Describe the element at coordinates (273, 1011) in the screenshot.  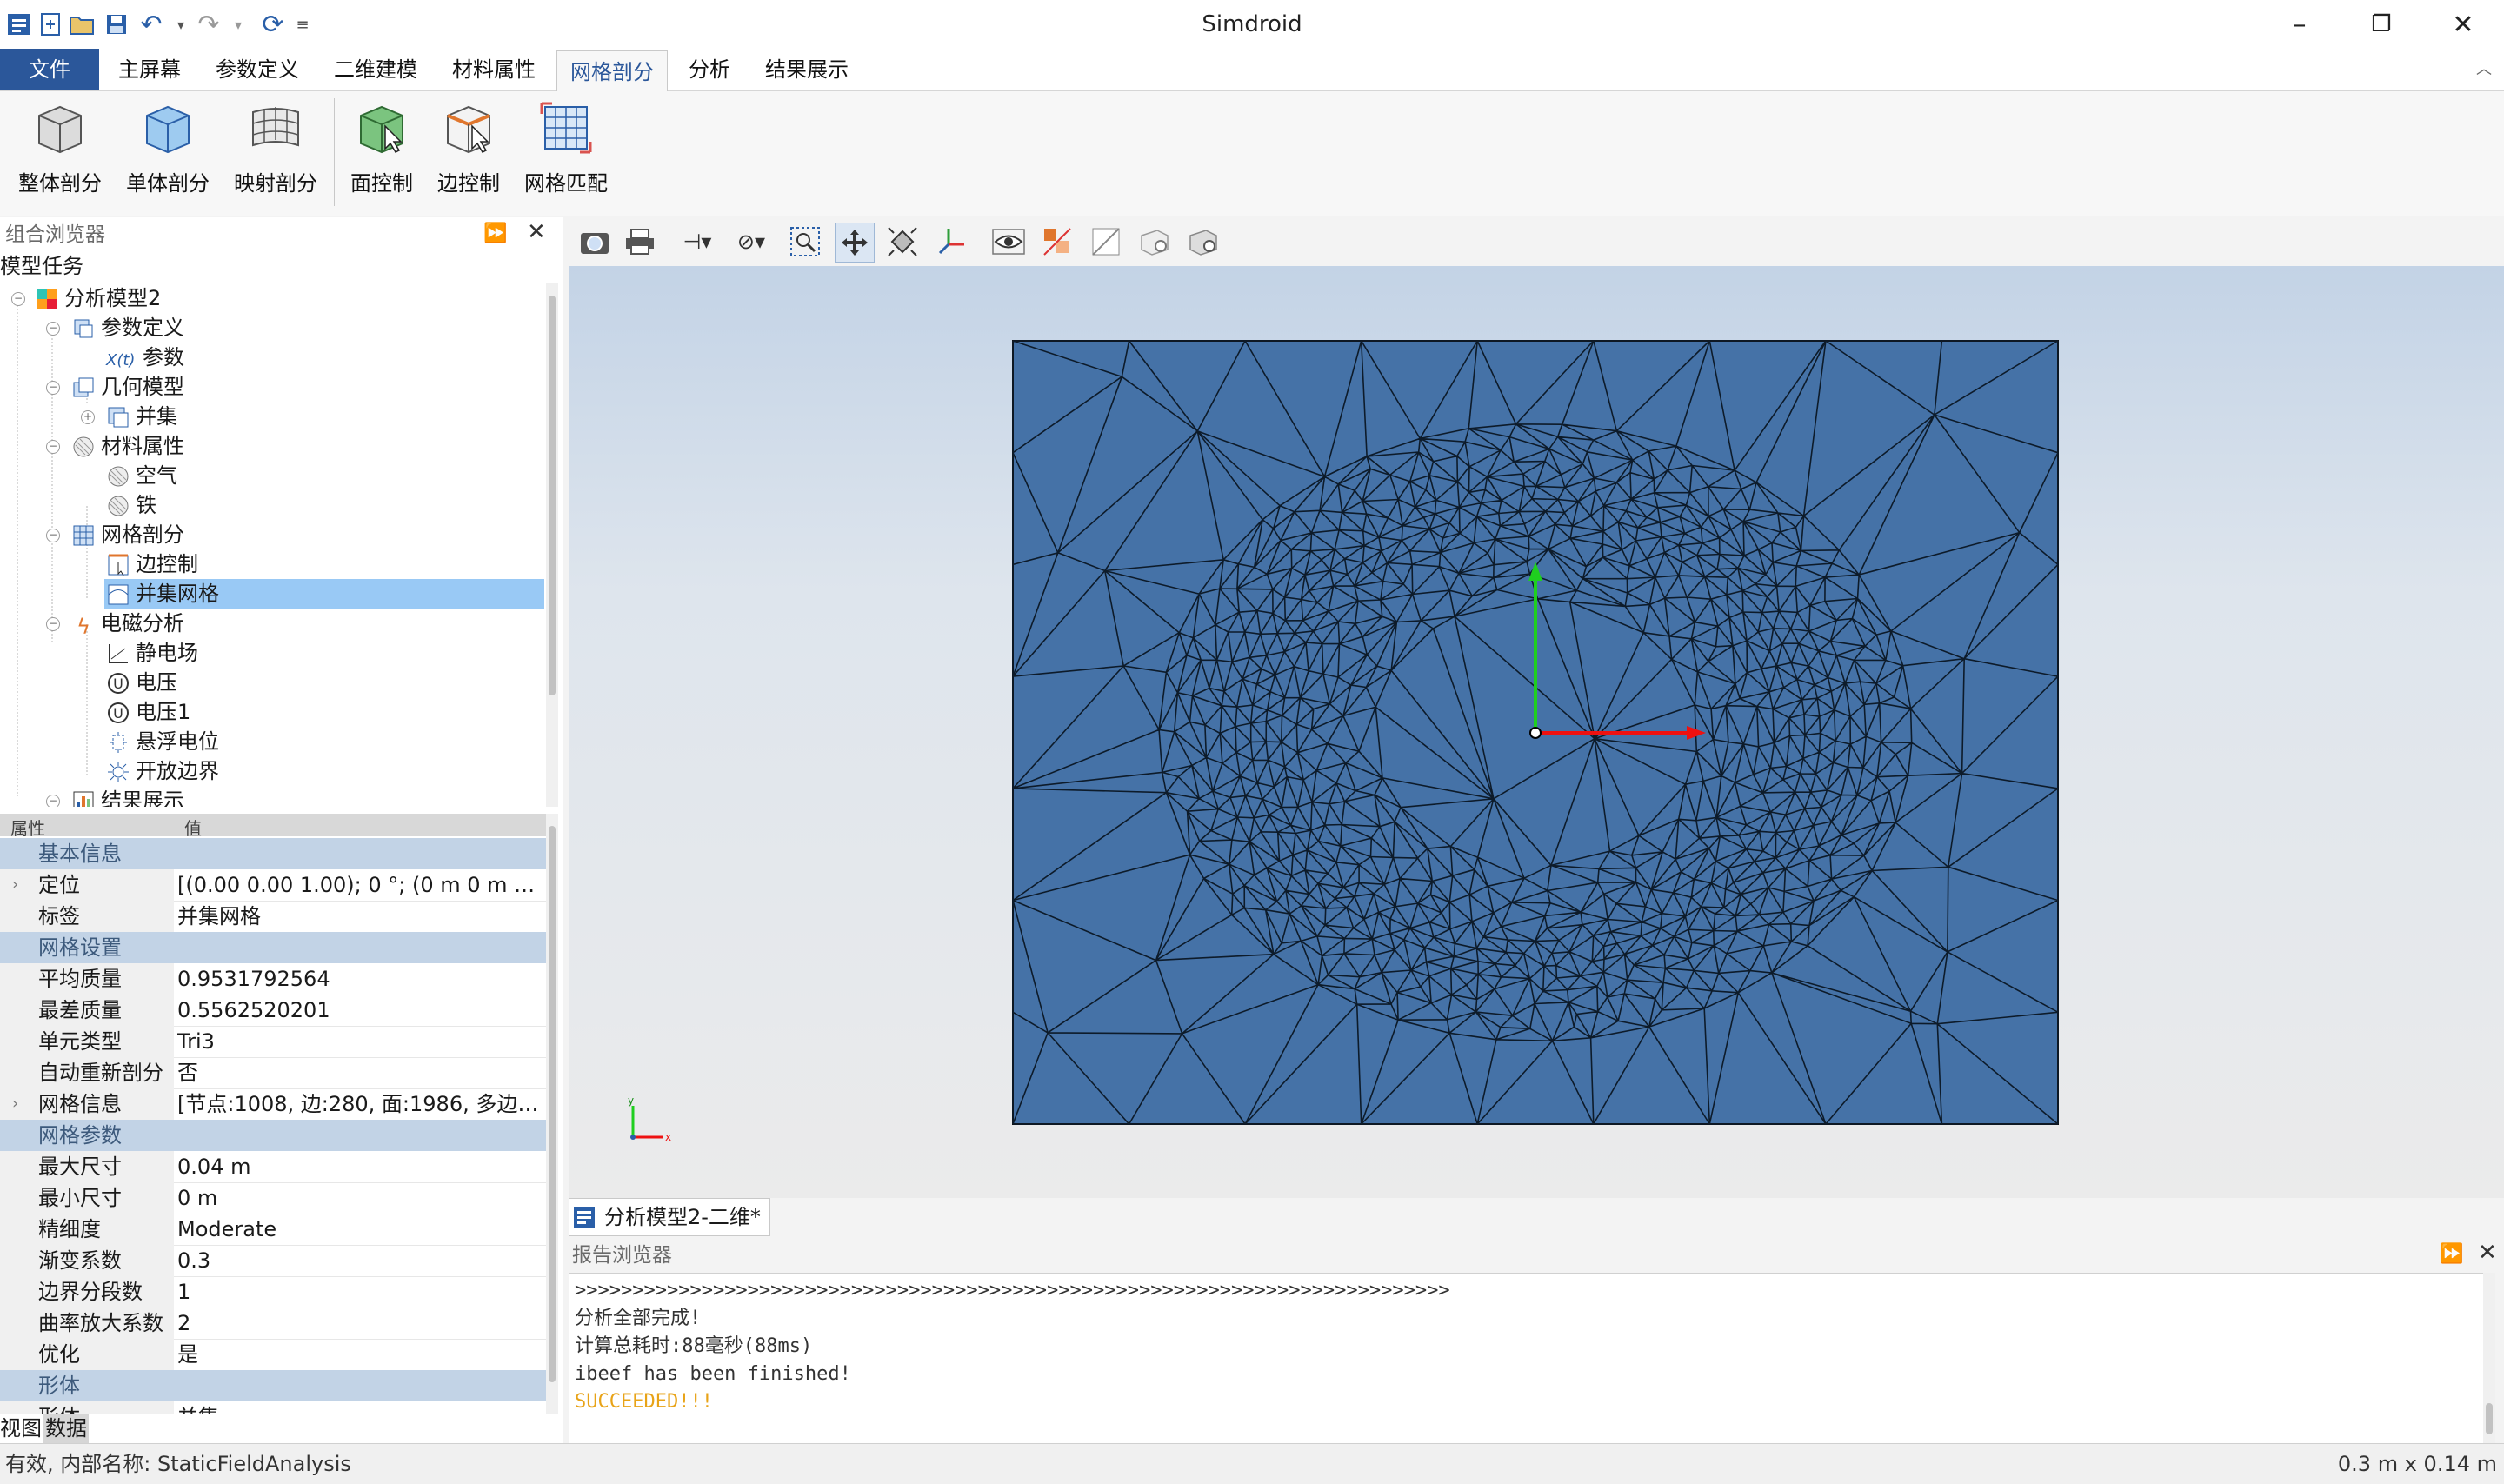
I see `prop-worst-quality: 最差质量 0.5562520201` at that location.